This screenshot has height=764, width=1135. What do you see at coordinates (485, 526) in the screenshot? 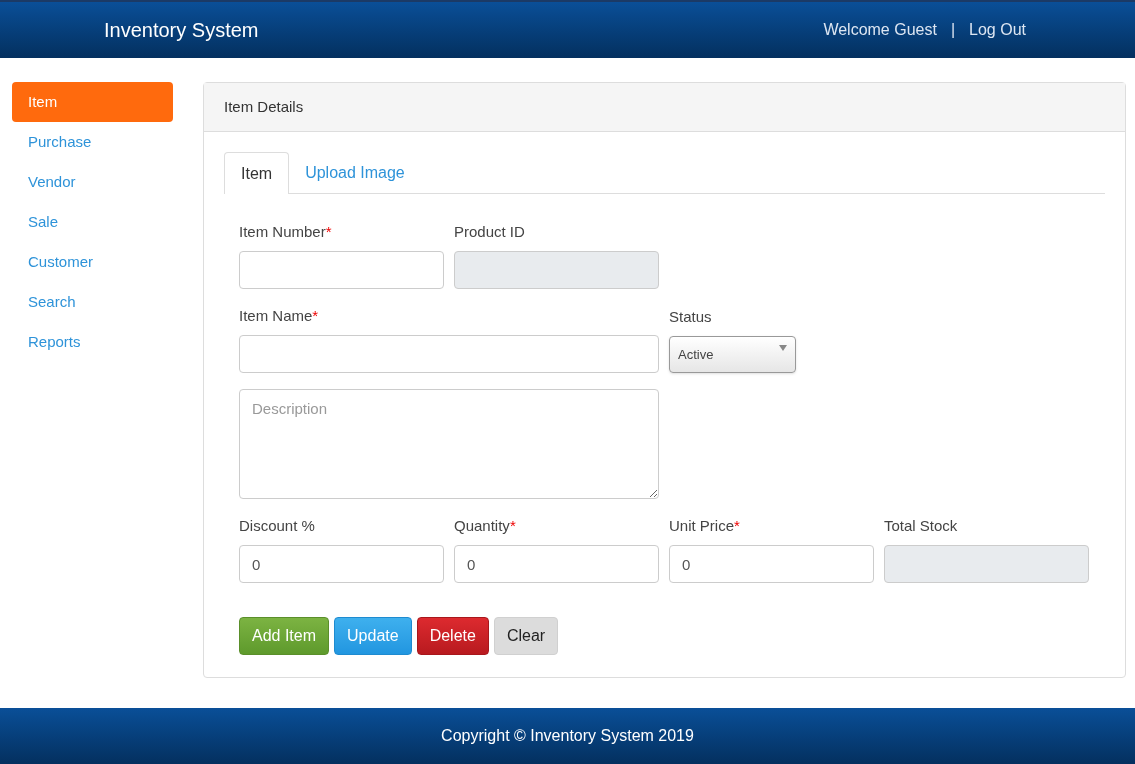
I see `field-label: Quantity*` at bounding box center [485, 526].